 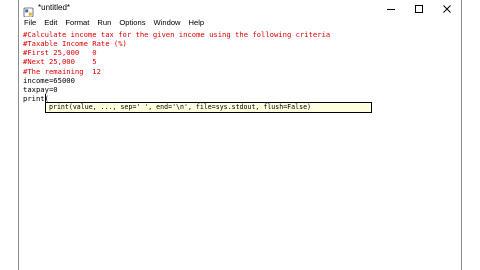 What do you see at coordinates (104, 23) in the screenshot?
I see `menu-run: Run` at bounding box center [104, 23].